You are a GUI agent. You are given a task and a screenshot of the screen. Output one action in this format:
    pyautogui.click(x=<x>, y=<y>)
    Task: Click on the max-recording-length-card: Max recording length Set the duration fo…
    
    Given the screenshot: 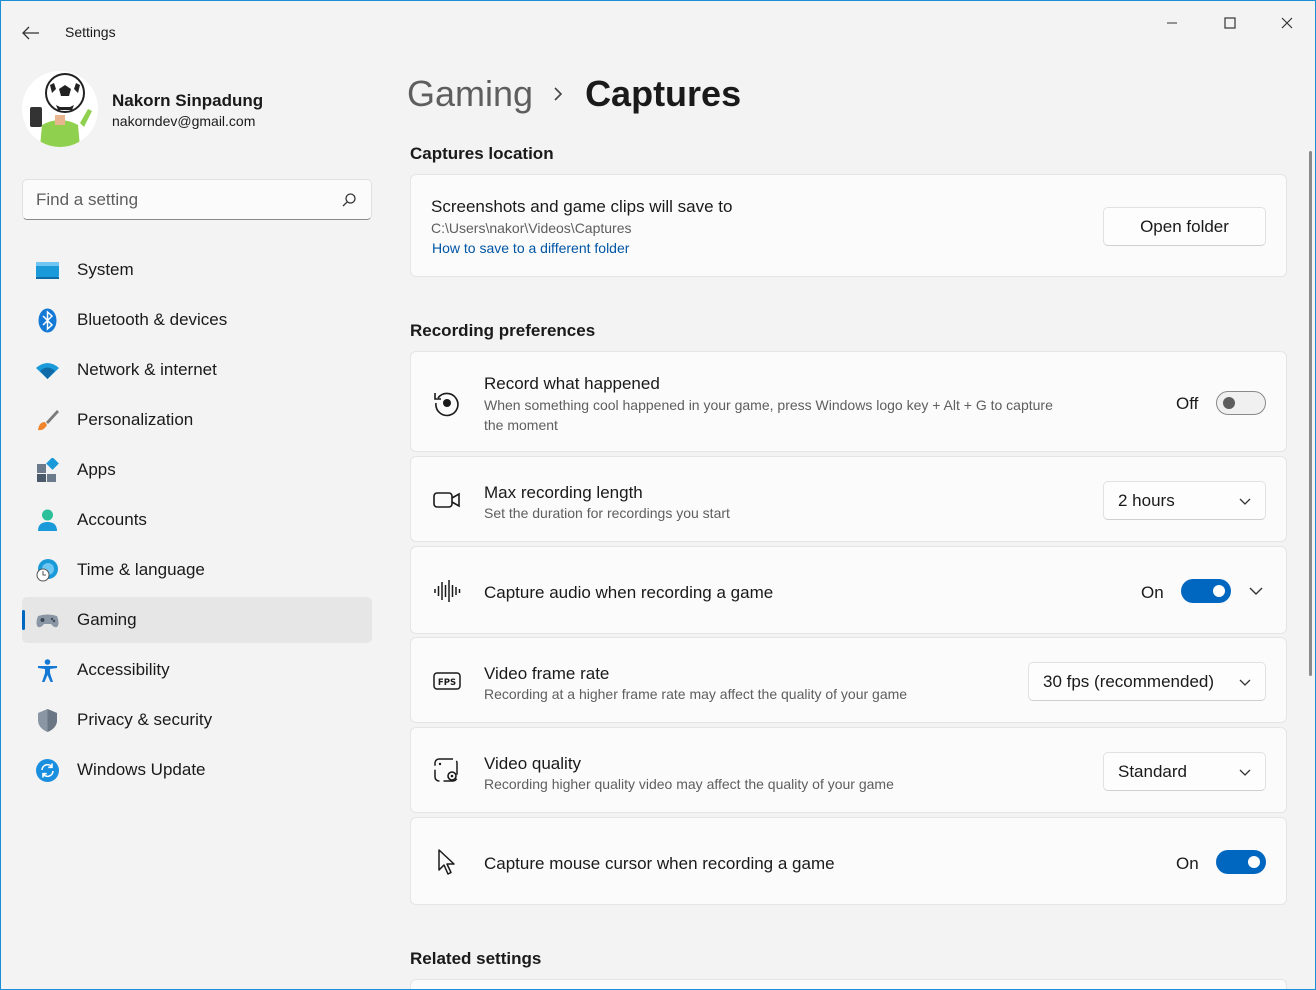 What is the action you would take?
    pyautogui.click(x=848, y=499)
    